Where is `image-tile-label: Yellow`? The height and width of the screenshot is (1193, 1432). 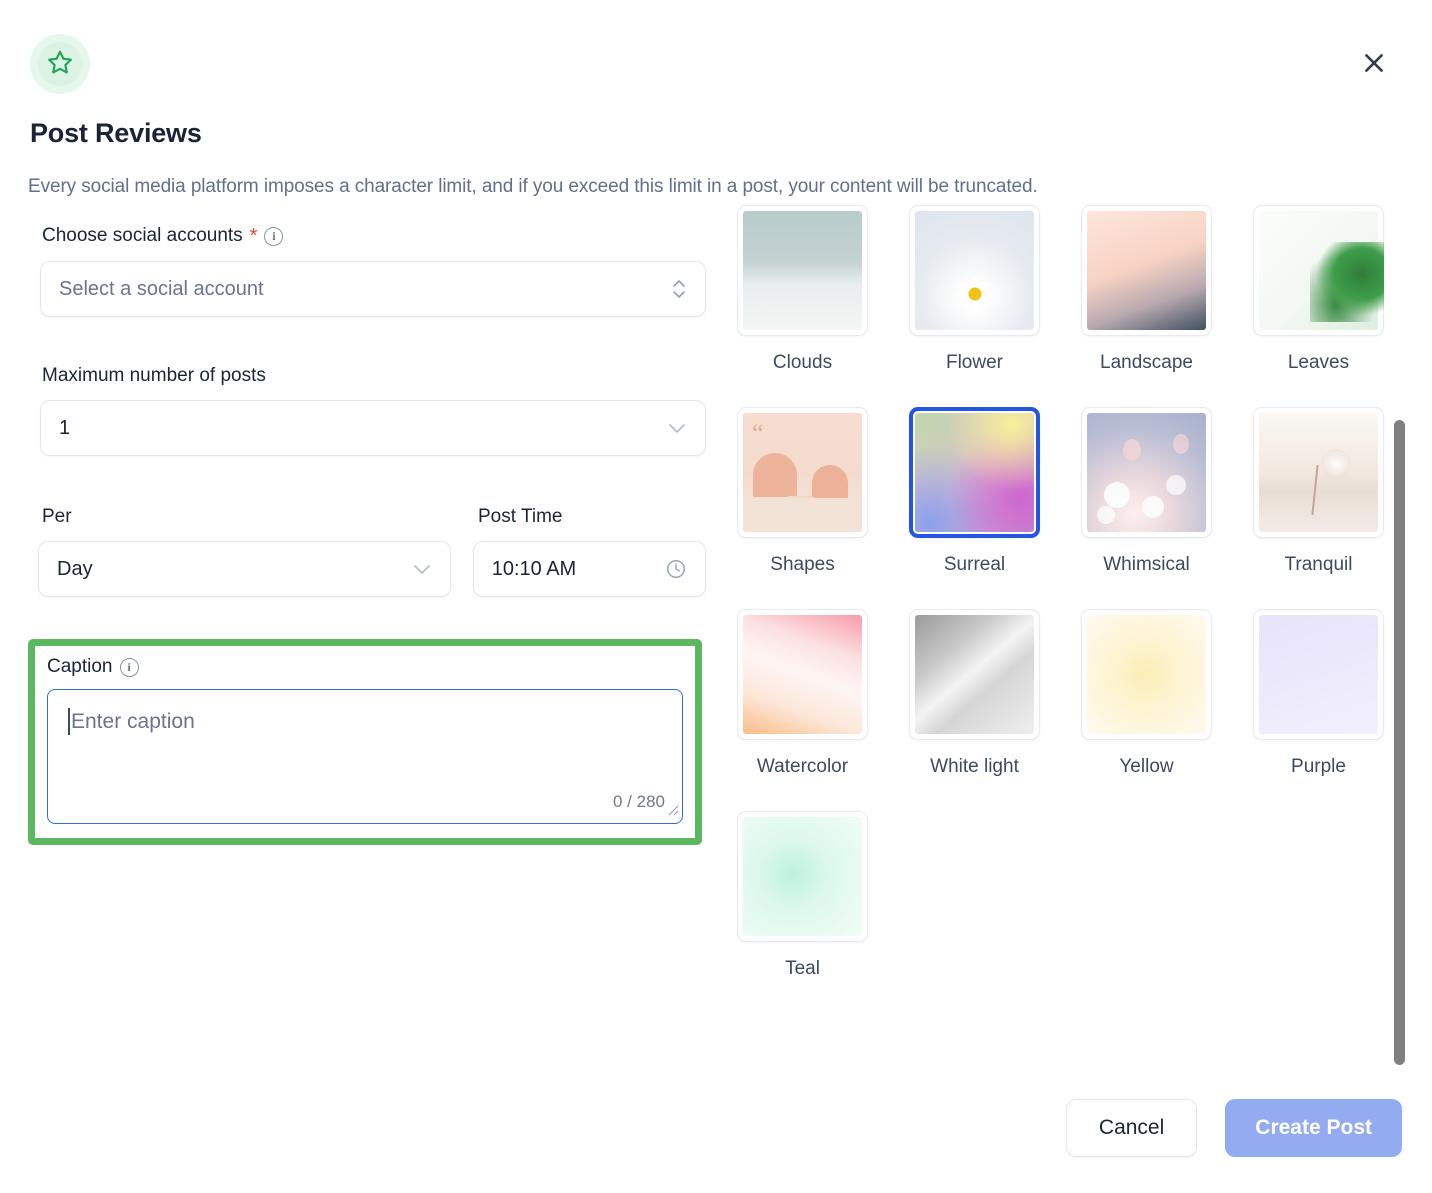
image-tile-label: Yellow is located at coordinates (1146, 766).